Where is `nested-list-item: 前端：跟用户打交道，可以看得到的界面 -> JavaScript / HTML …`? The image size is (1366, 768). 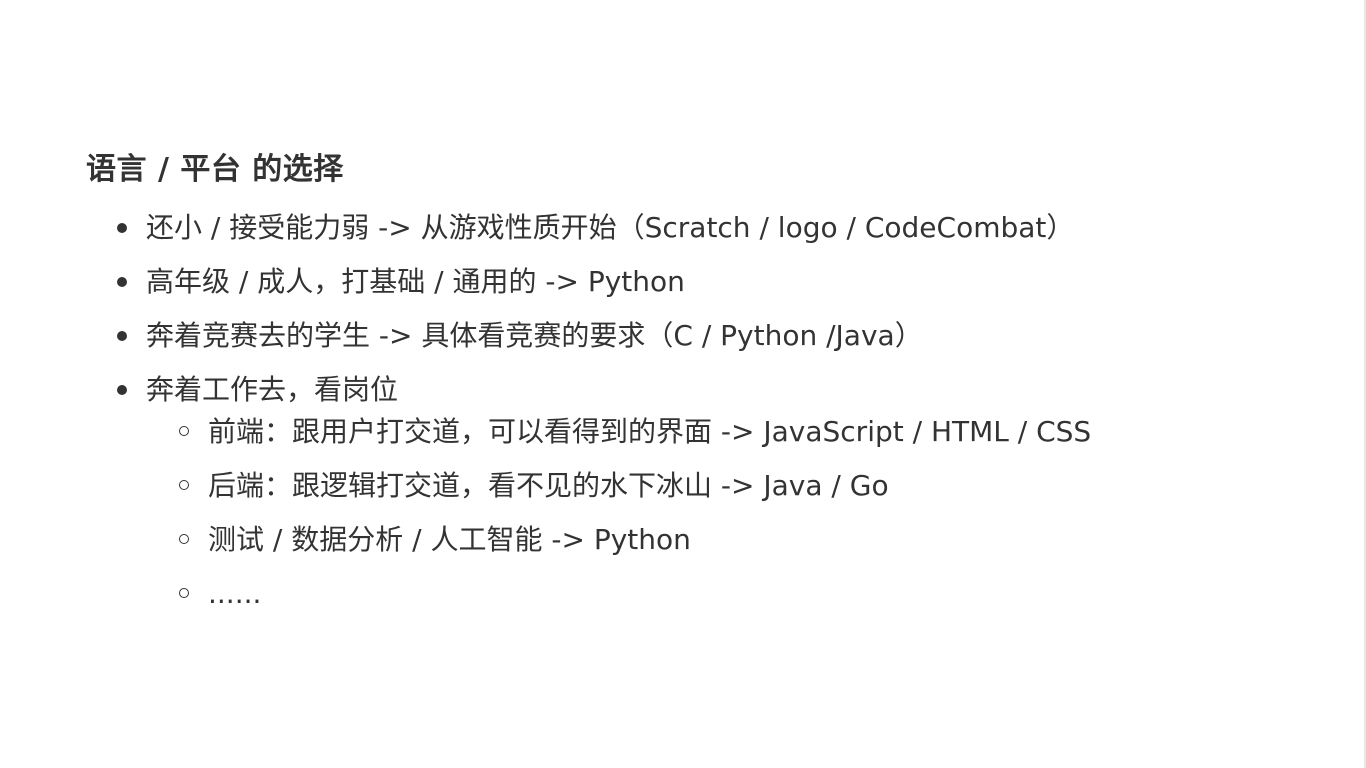 nested-list-item: 前端：跟用户打交道，可以看得到的界面 -> JavaScript / HTML … is located at coordinates (686, 432).